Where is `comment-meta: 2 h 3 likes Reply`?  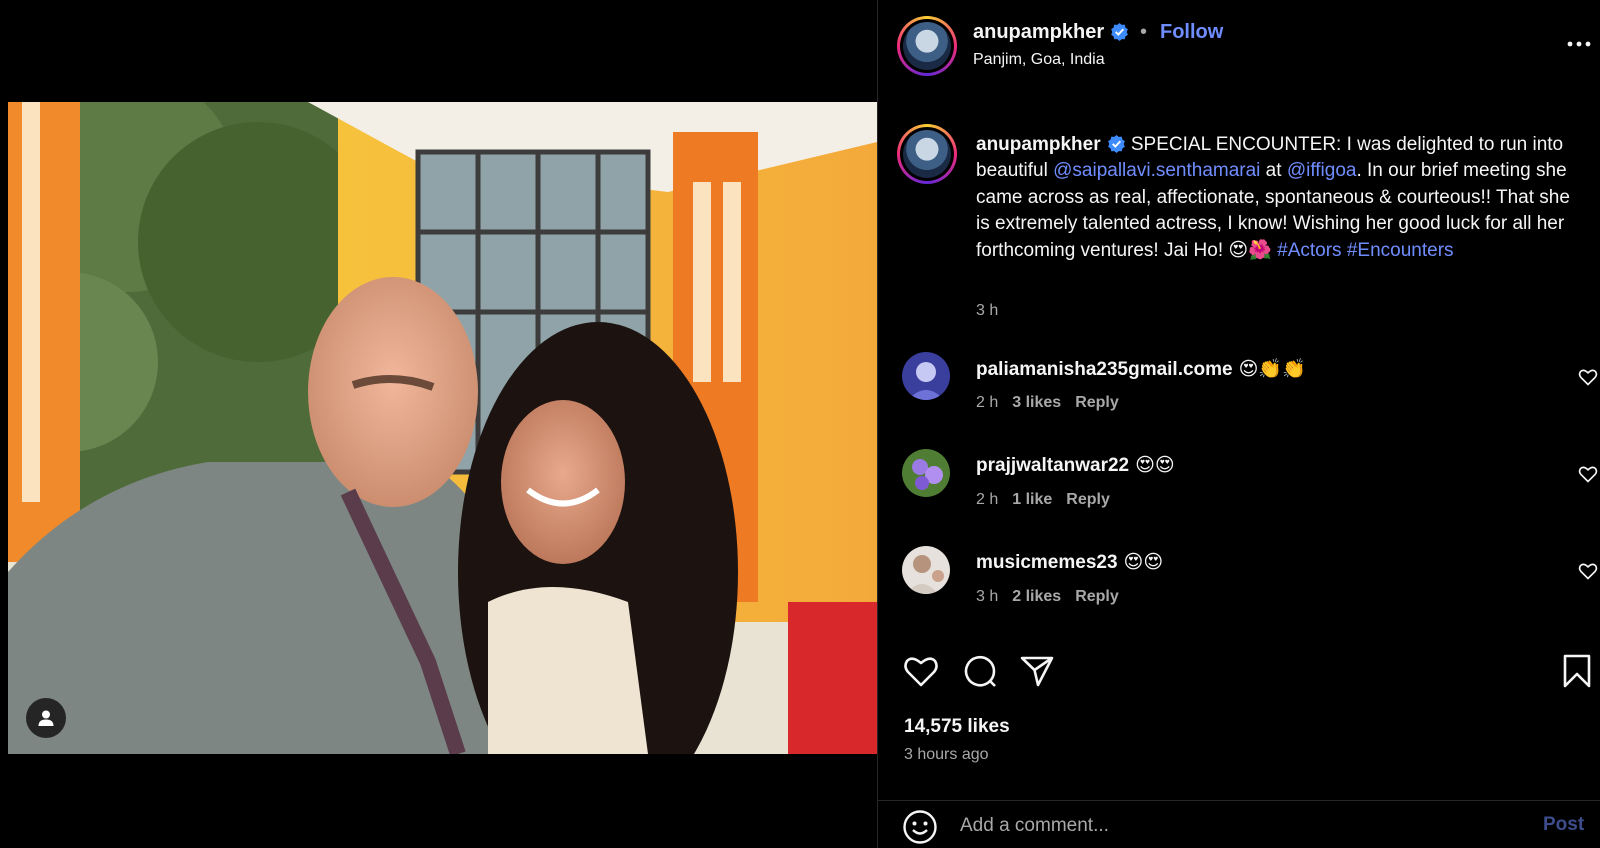
comment-meta: 2 h 3 likes Reply is located at coordinates (1054, 403).